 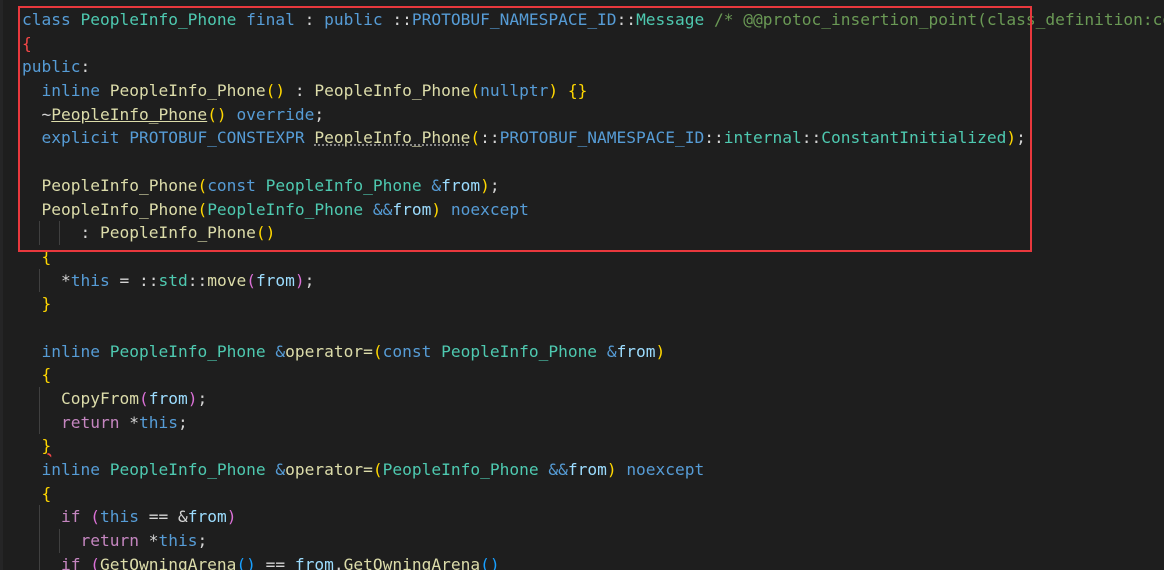 I want to click on code-token: &&, so click(x=382, y=209).